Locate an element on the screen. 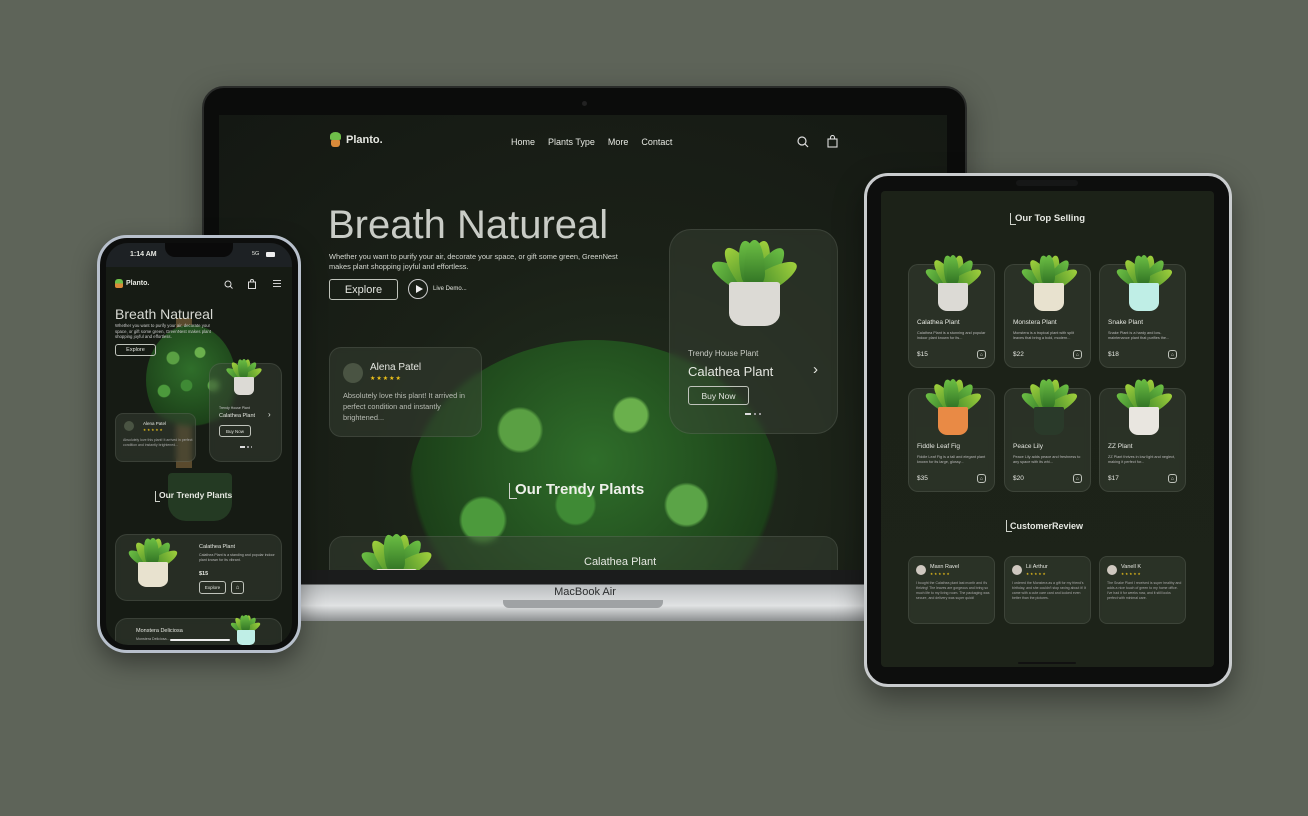  nav-plants-type: Plants Type is located at coordinates (571, 142).